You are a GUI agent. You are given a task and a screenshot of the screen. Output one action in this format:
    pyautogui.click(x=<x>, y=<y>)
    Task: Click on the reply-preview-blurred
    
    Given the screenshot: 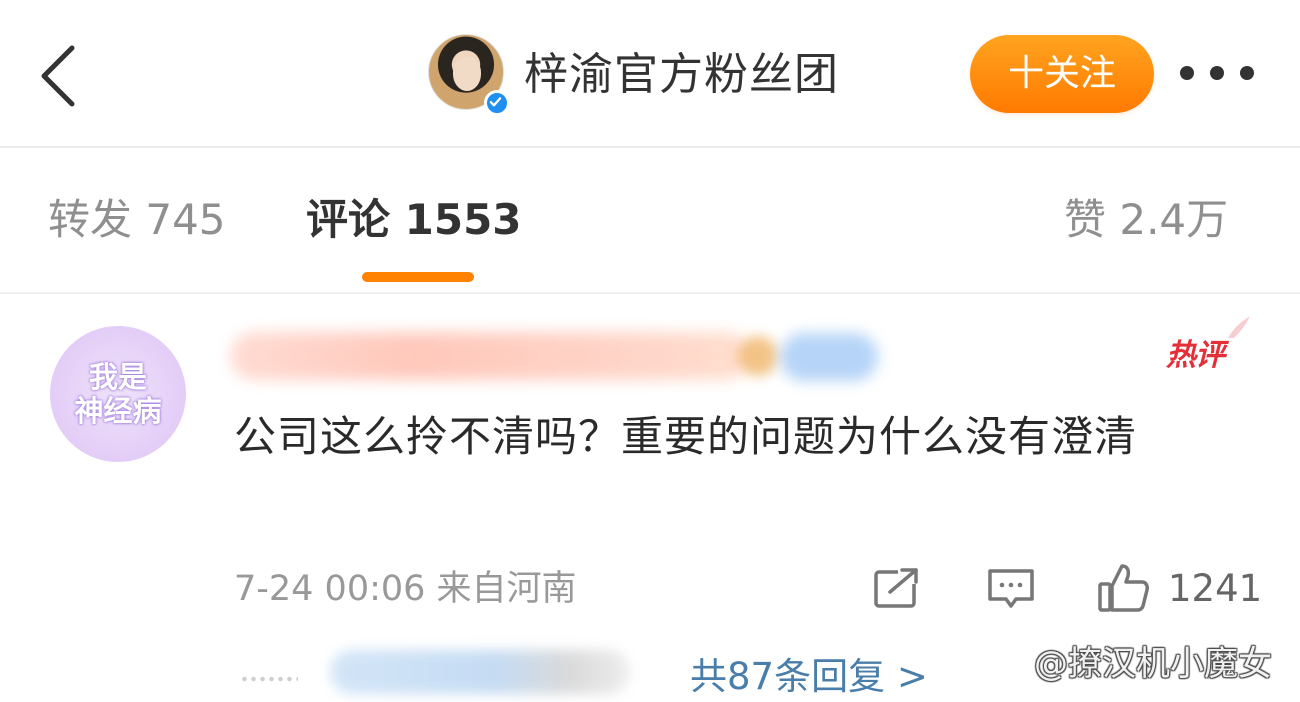 What is the action you would take?
    pyautogui.click(x=480, y=672)
    